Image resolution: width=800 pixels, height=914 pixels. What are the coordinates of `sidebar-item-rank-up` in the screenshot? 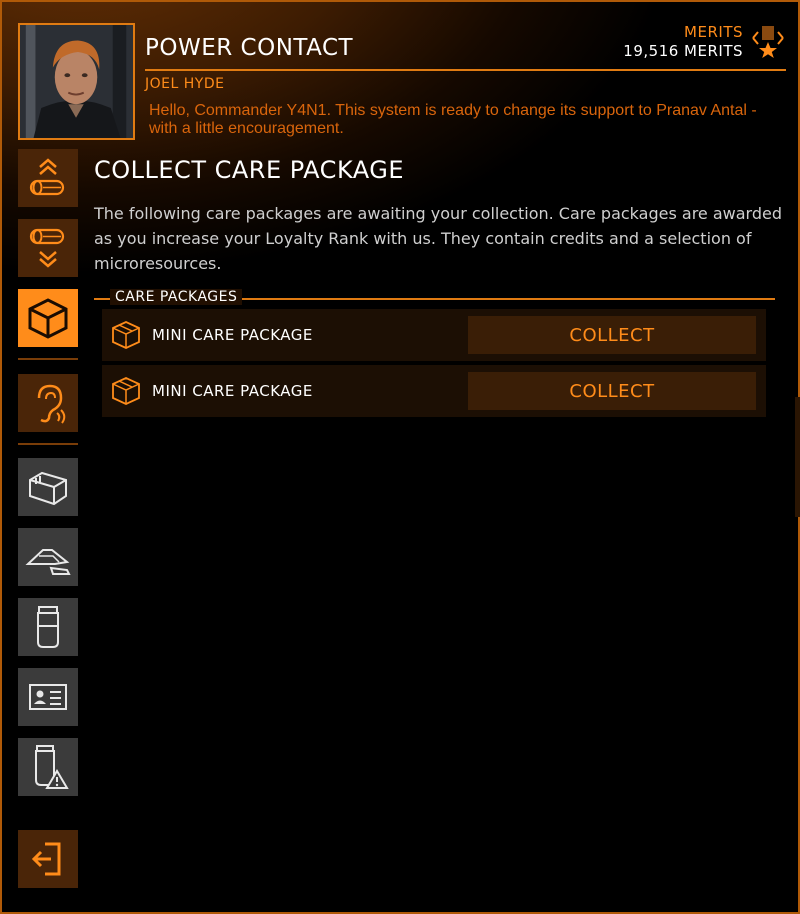 It's located at (48, 178).